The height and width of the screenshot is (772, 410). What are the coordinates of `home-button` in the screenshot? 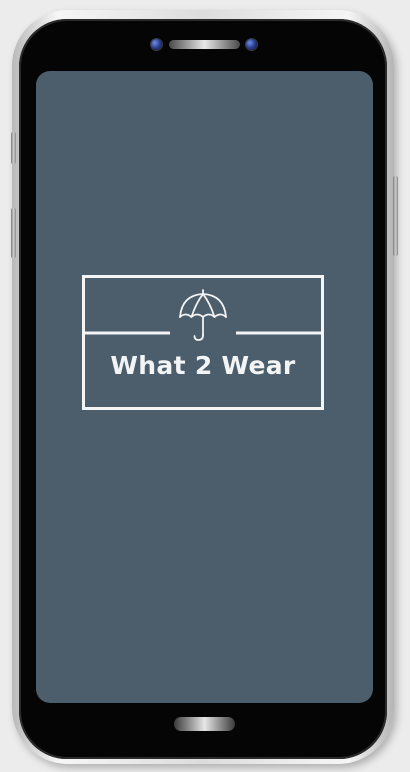 It's located at (204, 724).